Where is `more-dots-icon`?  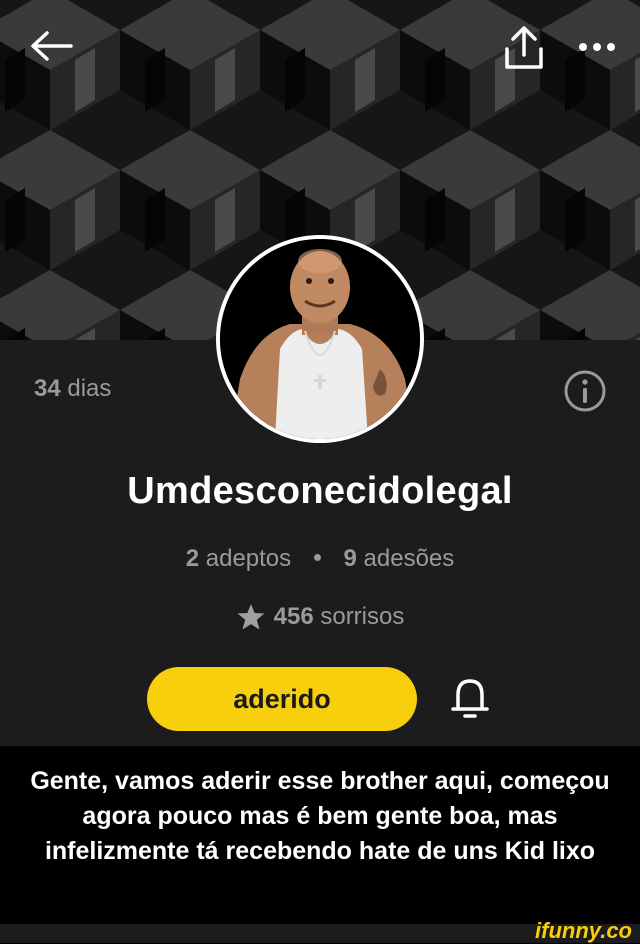
more-dots-icon is located at coordinates (597, 47).